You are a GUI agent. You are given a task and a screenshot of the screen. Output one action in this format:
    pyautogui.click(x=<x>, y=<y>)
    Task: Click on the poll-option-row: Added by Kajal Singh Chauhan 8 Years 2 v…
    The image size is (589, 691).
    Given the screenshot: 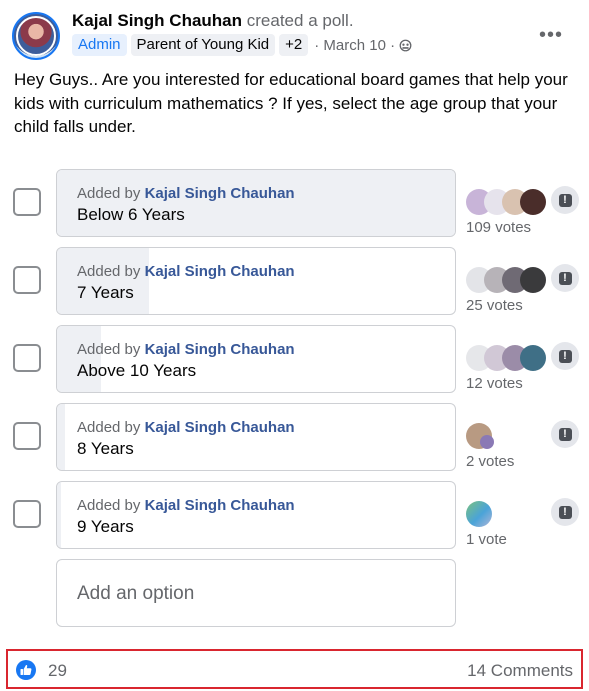 What is the action you would take?
    pyautogui.click(x=294, y=438)
    